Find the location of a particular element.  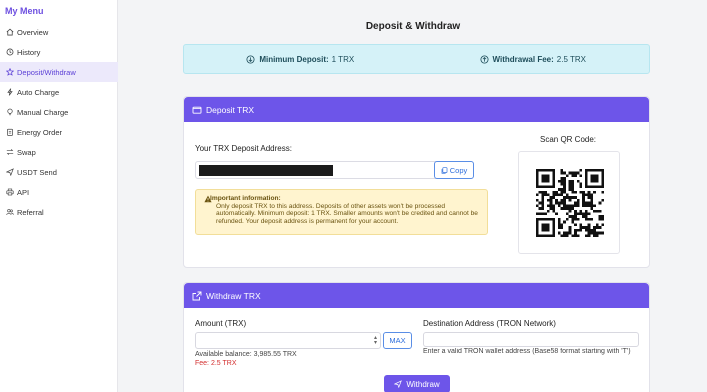

withdraw-button: Withdraw is located at coordinates (417, 383).